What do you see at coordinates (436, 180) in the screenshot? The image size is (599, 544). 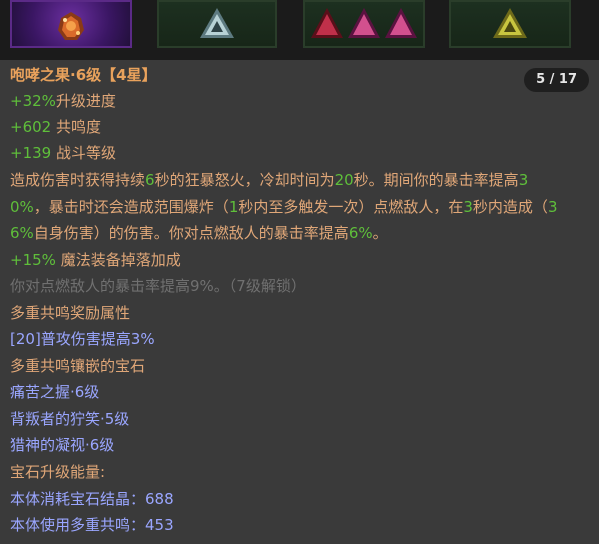 I see `desc-text: 秒。期间你的暴击率提高` at bounding box center [436, 180].